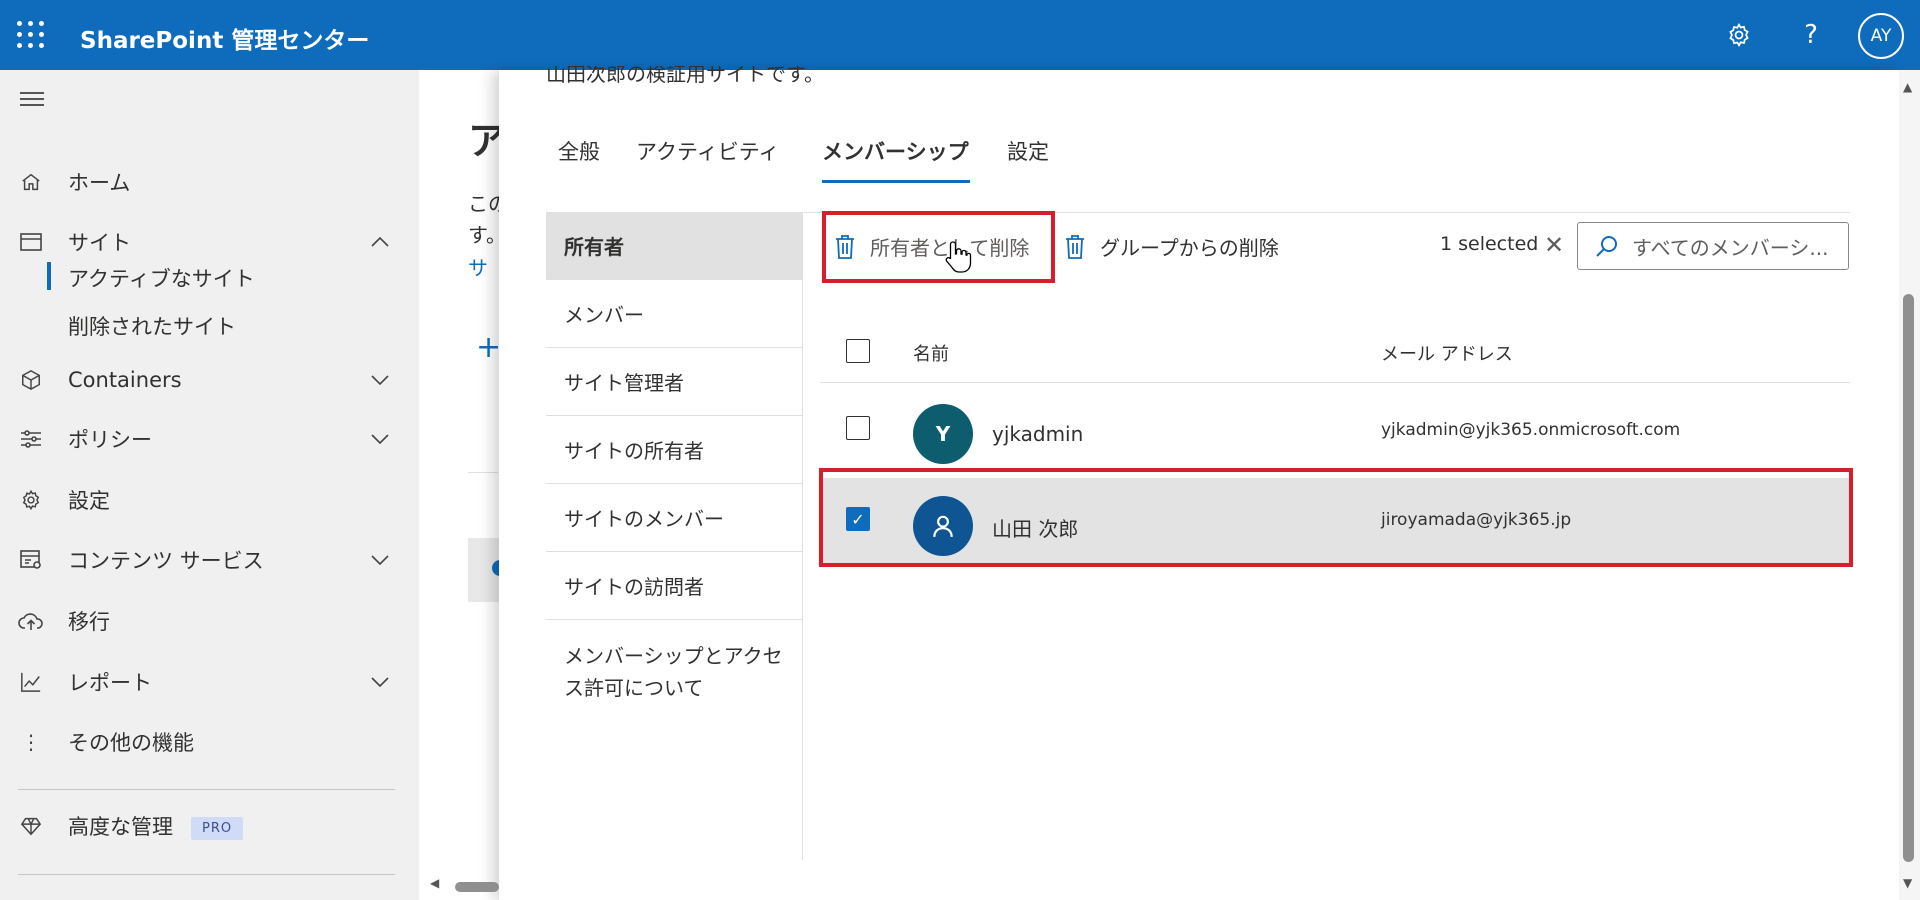  I want to click on nav-label: コンテンツ サービス, so click(166, 561).